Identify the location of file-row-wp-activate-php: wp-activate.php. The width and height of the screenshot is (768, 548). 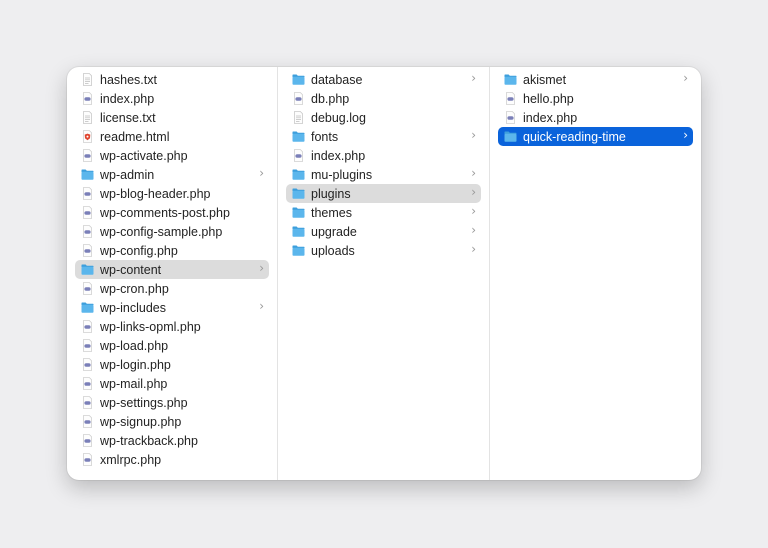
(172, 155).